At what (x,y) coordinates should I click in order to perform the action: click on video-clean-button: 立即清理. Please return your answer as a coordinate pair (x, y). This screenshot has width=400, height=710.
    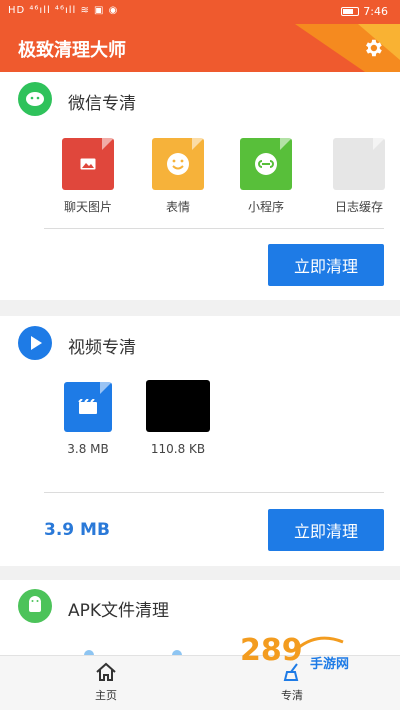
    Looking at the image, I should click on (326, 530).